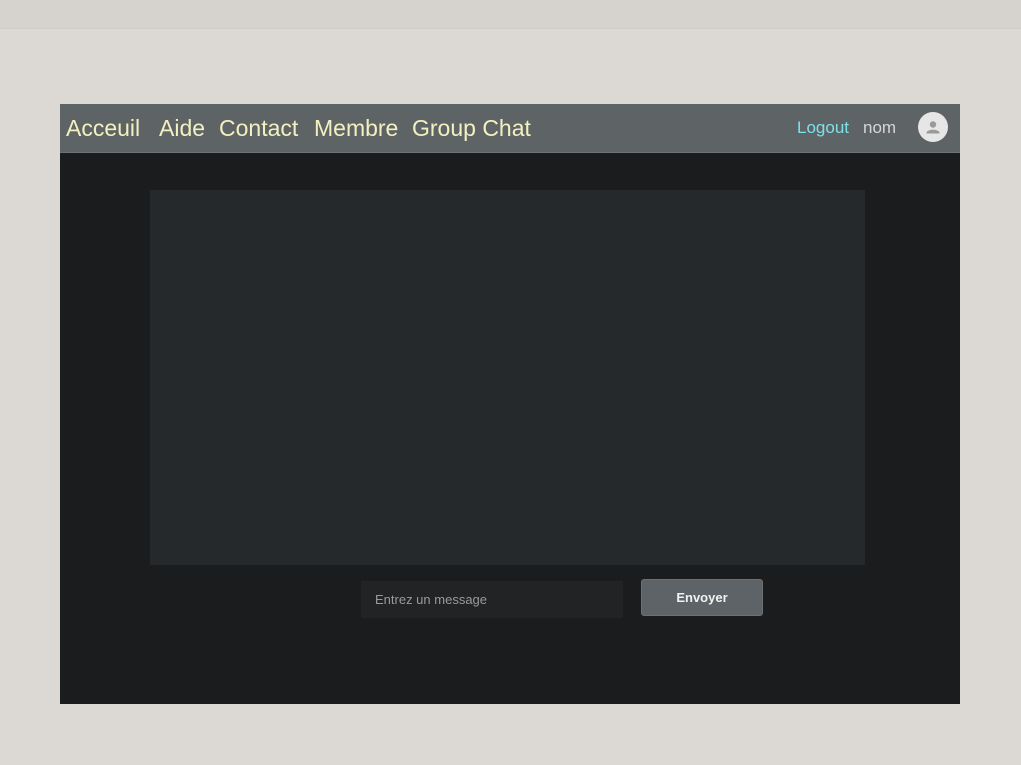 The width and height of the screenshot is (1021, 765). Describe the element at coordinates (258, 128) in the screenshot. I see `nav-link-contact: Contact` at that location.